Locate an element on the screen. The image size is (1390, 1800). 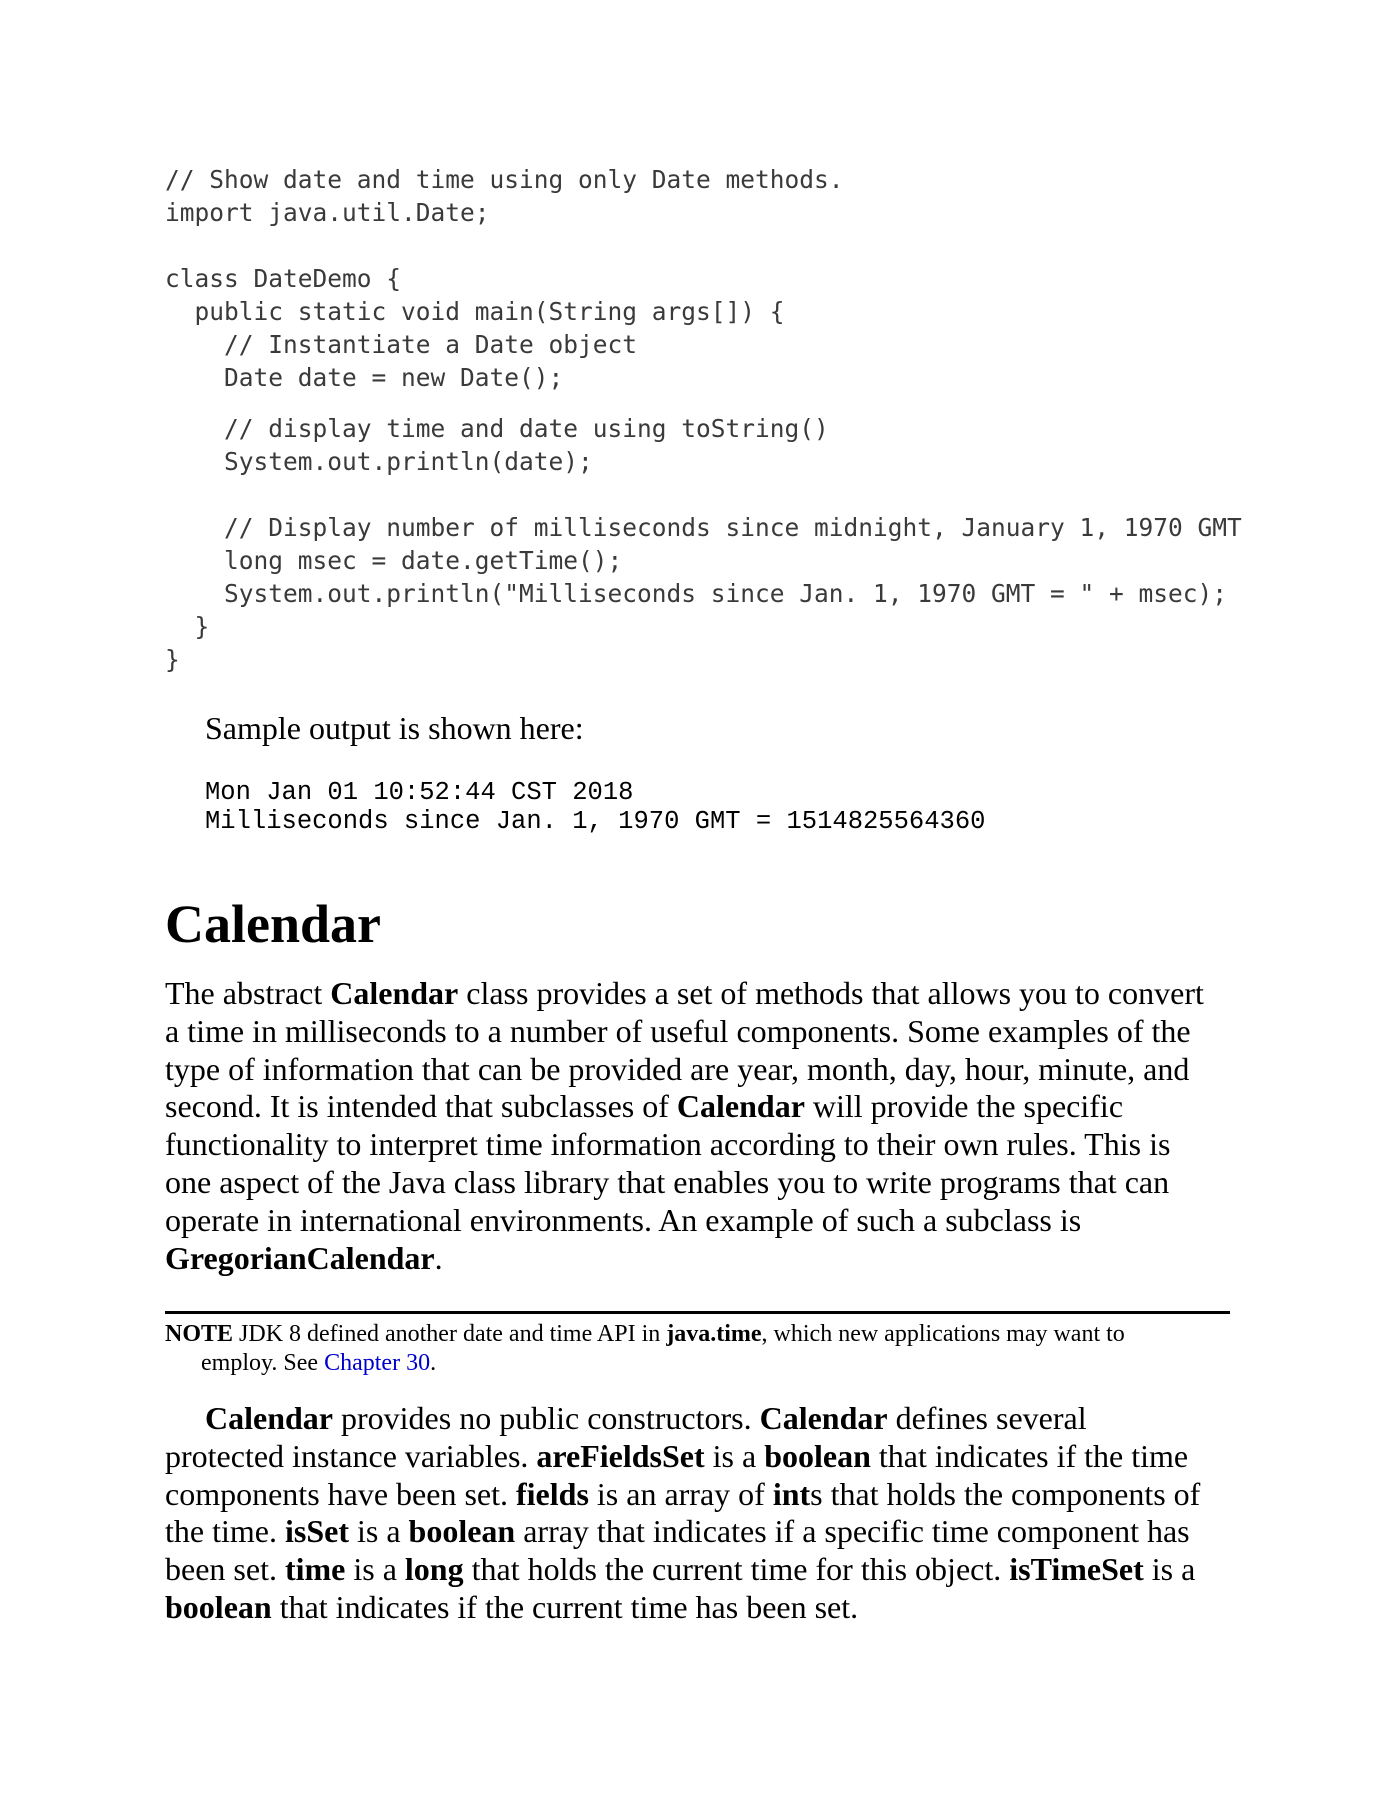
text-run: defines several is located at coordinates (987, 1418).